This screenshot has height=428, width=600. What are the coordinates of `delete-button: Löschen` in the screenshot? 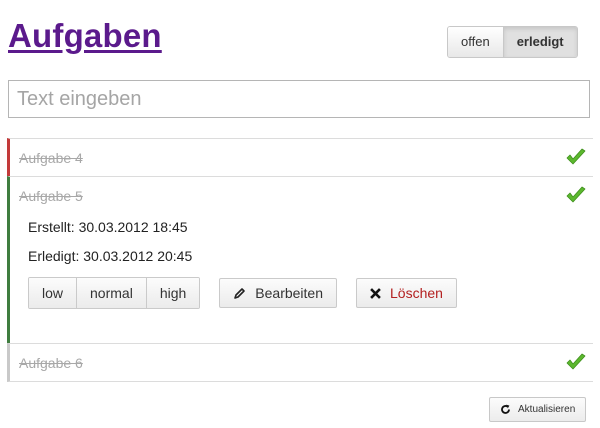 It's located at (406, 293).